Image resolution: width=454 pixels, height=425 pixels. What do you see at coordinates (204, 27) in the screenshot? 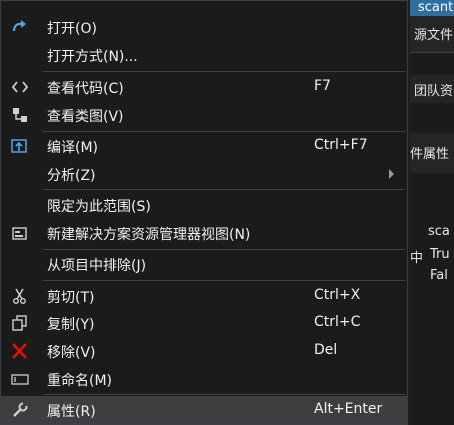
I see `menu-item-open: 打开(O)` at bounding box center [204, 27].